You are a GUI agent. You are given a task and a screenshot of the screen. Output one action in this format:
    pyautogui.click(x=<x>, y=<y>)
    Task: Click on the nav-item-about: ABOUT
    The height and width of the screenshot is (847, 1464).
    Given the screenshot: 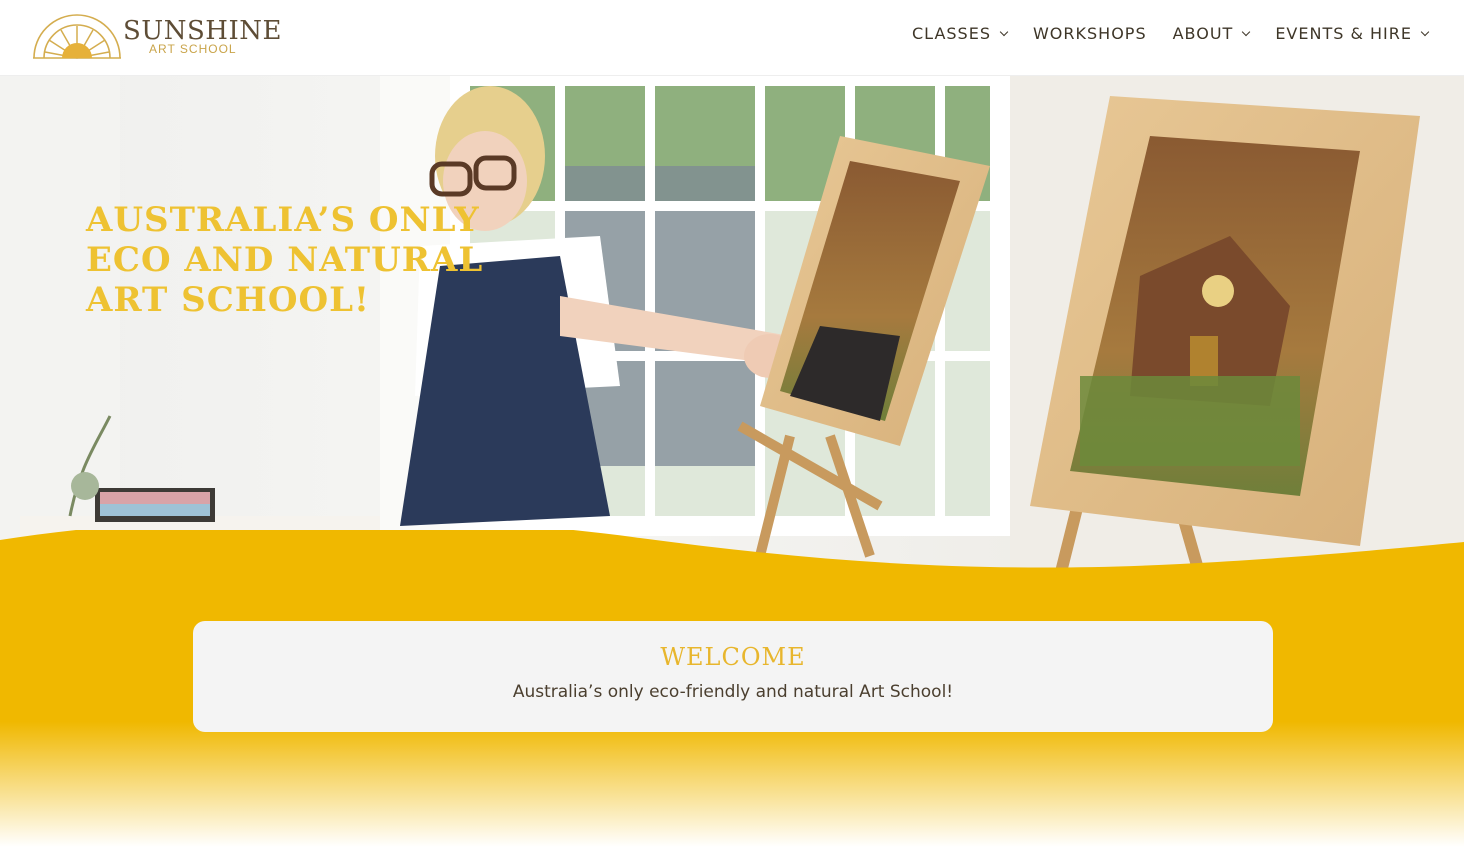 What is the action you would take?
    pyautogui.click(x=1211, y=33)
    